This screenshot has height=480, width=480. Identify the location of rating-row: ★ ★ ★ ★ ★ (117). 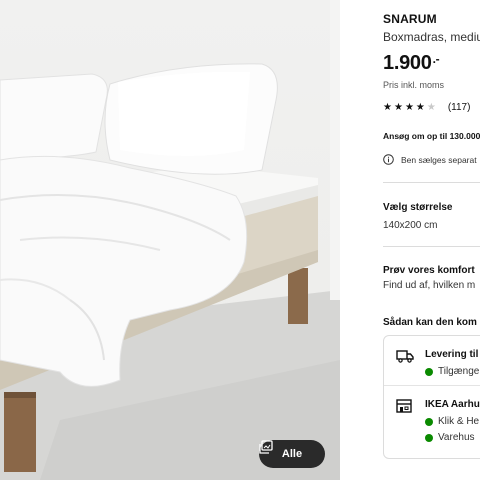
(426, 107).